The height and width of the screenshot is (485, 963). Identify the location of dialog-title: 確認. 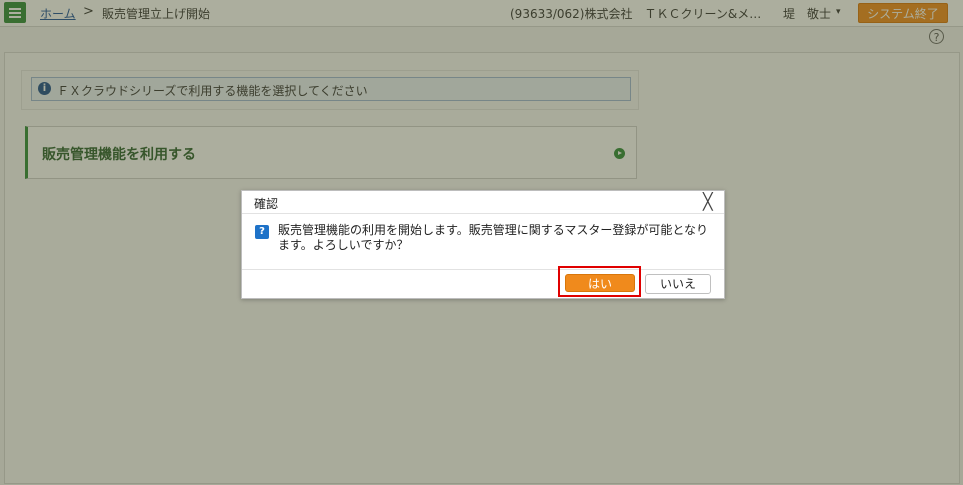
(266, 204).